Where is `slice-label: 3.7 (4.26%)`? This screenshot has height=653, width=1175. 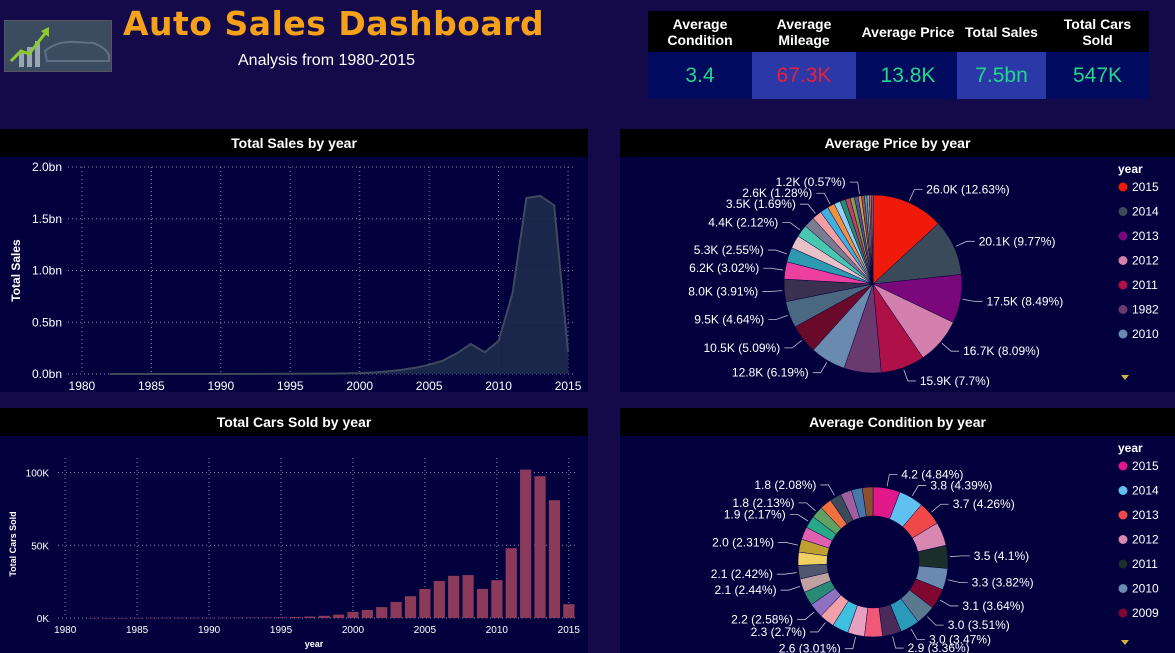 slice-label: 3.7 (4.26%) is located at coordinates (984, 504).